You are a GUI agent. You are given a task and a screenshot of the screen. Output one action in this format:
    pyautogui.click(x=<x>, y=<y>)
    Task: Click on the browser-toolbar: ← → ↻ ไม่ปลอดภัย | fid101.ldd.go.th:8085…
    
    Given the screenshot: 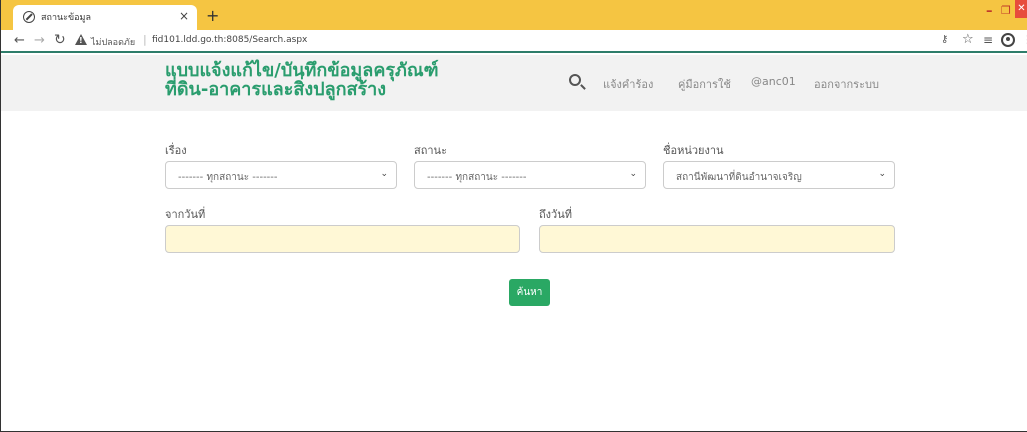 What is the action you would take?
    pyautogui.click(x=514, y=41)
    